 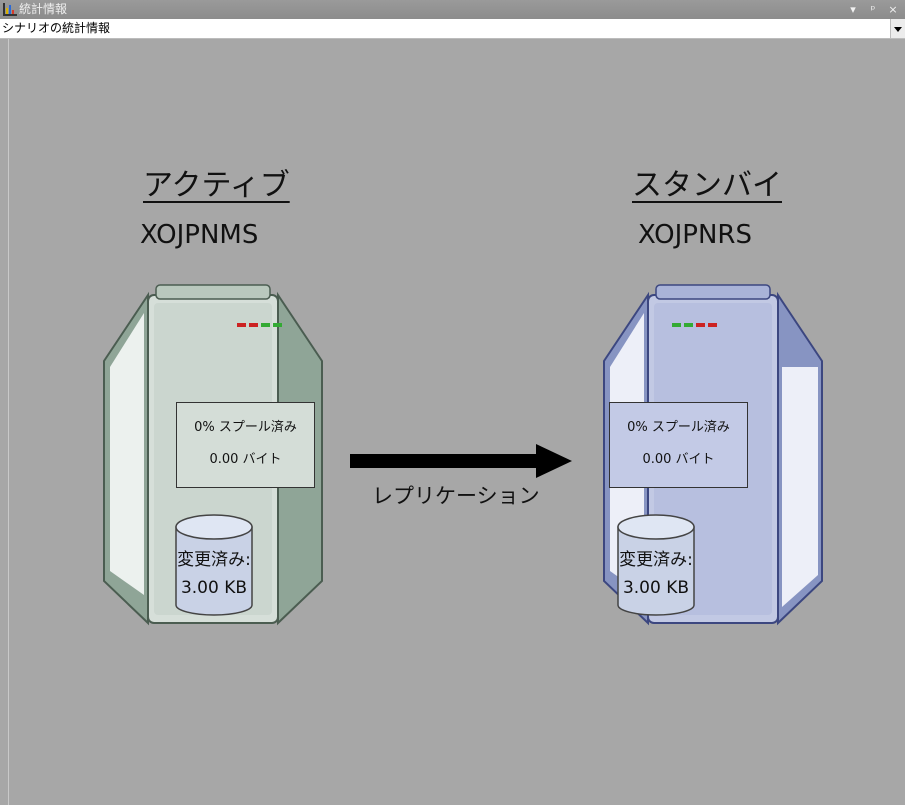 What do you see at coordinates (678, 427) in the screenshot?
I see `standby-spool-percent: 0% スプール済み` at bounding box center [678, 427].